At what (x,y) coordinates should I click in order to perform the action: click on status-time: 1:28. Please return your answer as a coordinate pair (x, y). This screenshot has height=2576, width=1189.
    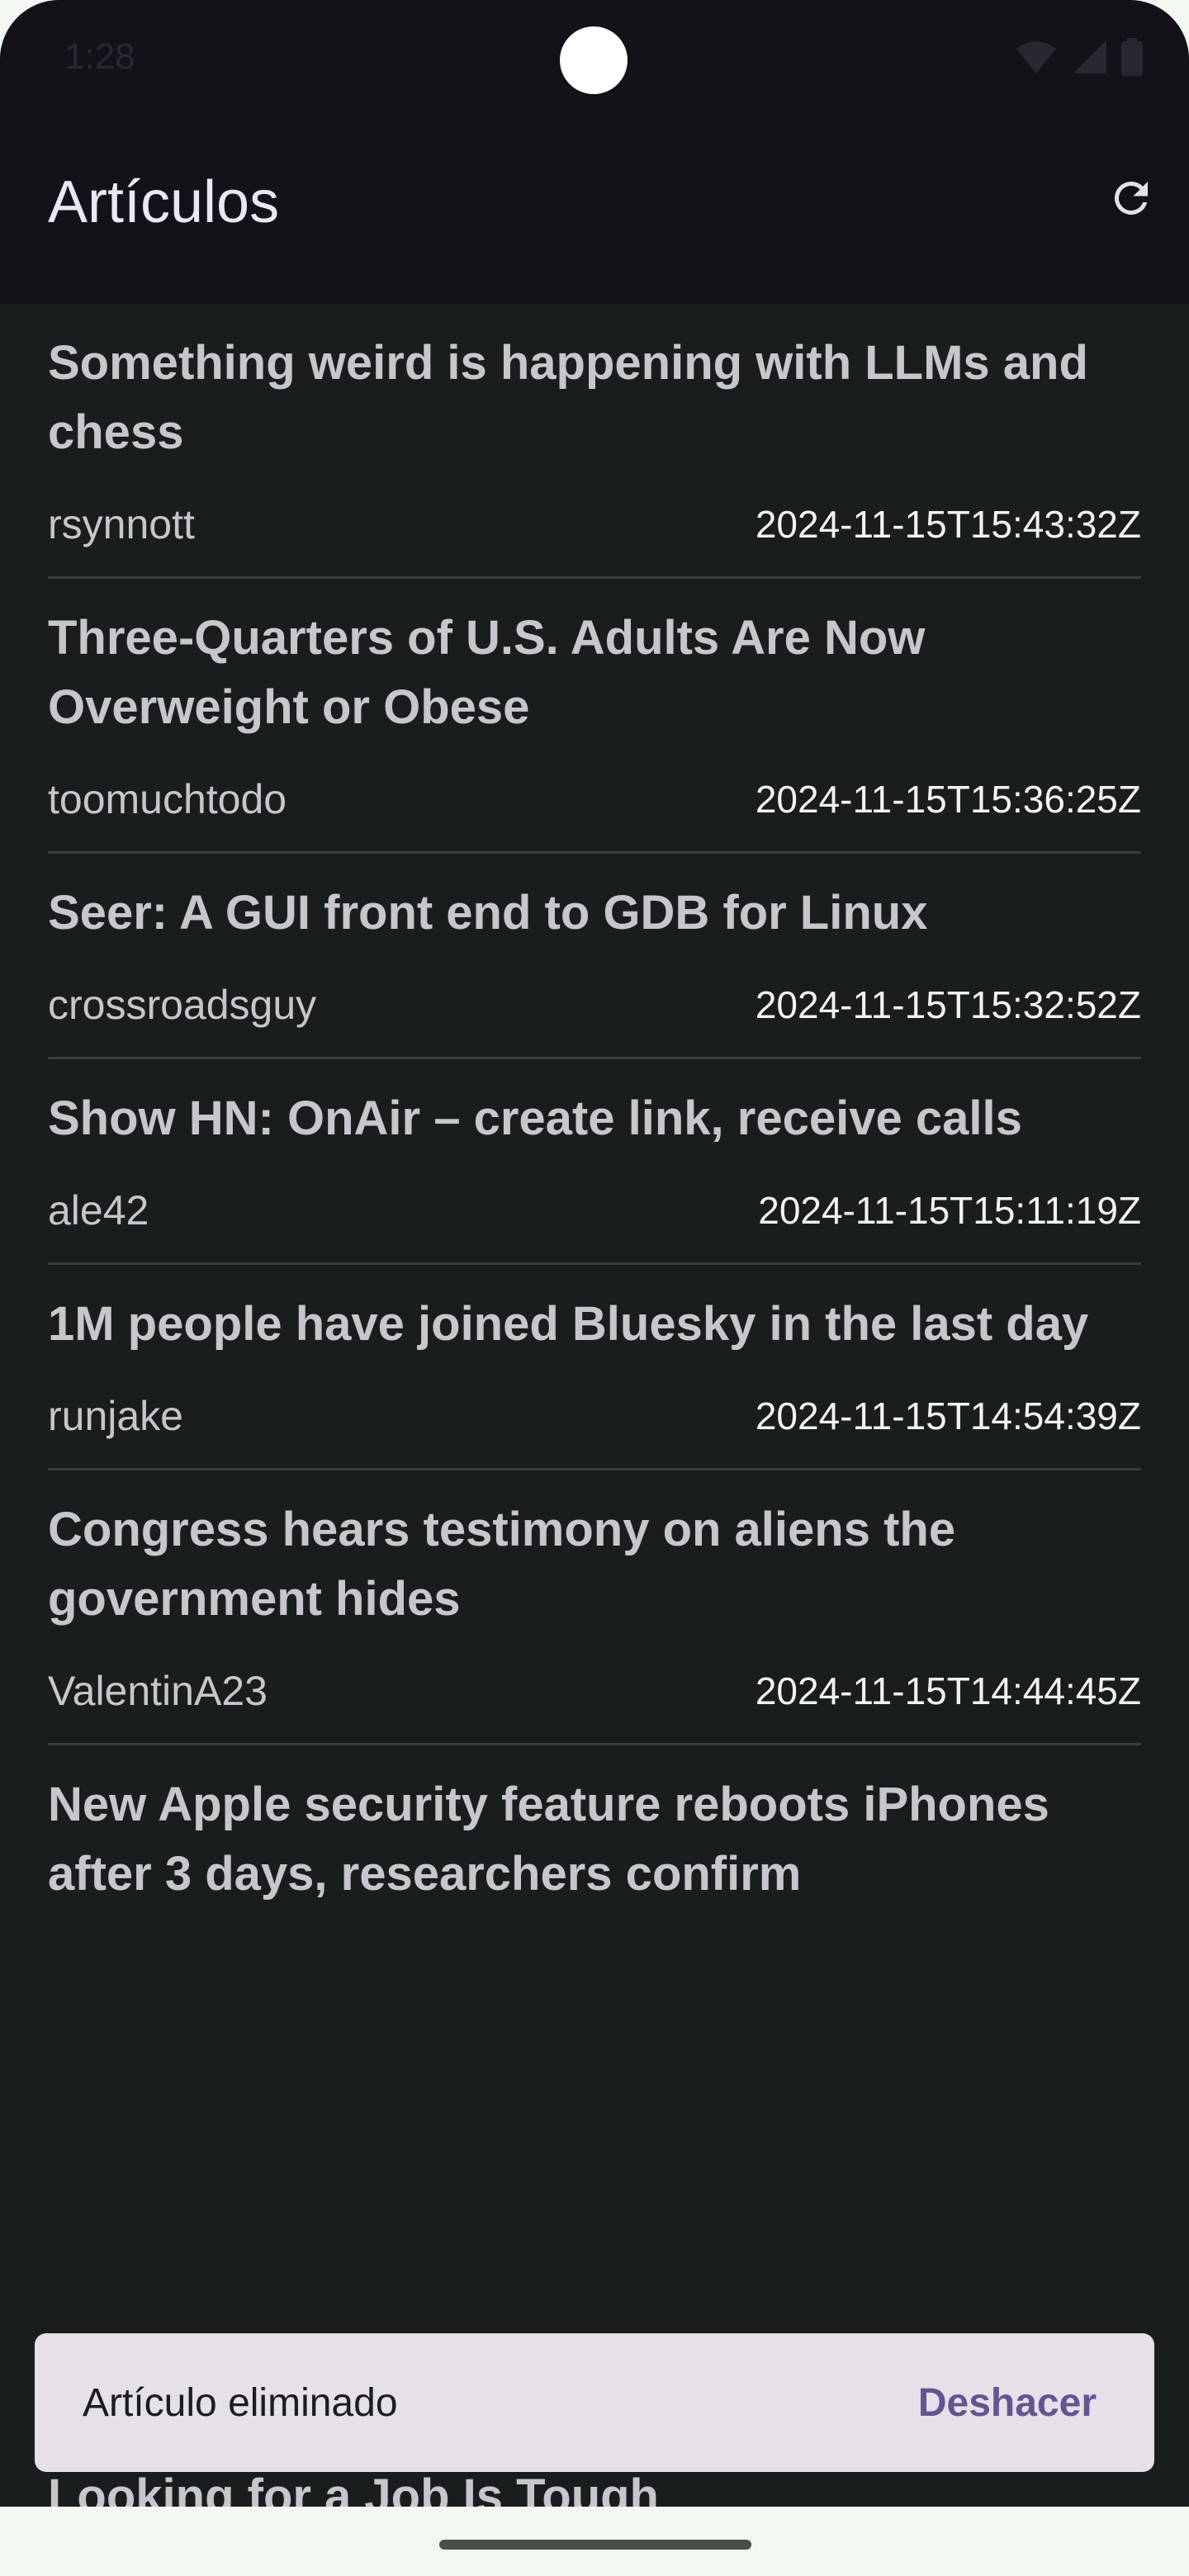
    Looking at the image, I should click on (99, 56).